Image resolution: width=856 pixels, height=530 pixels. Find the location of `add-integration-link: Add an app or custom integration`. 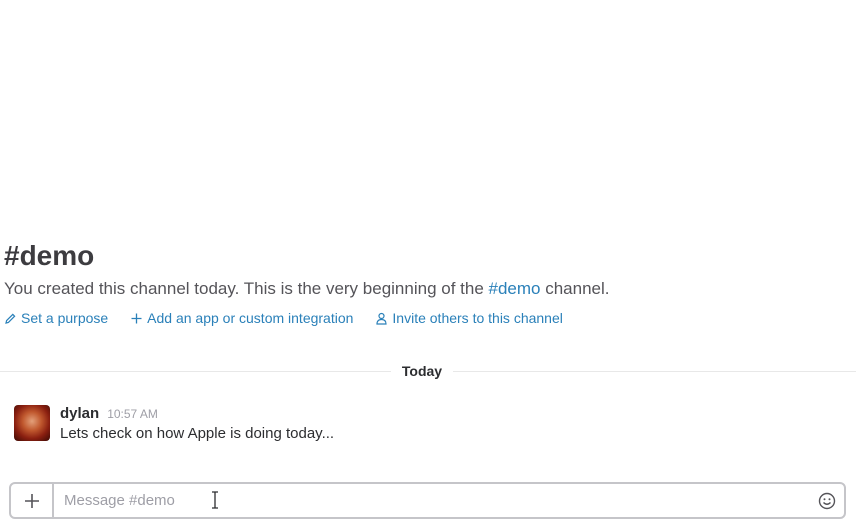

add-integration-link: Add an app or custom integration is located at coordinates (241, 318).